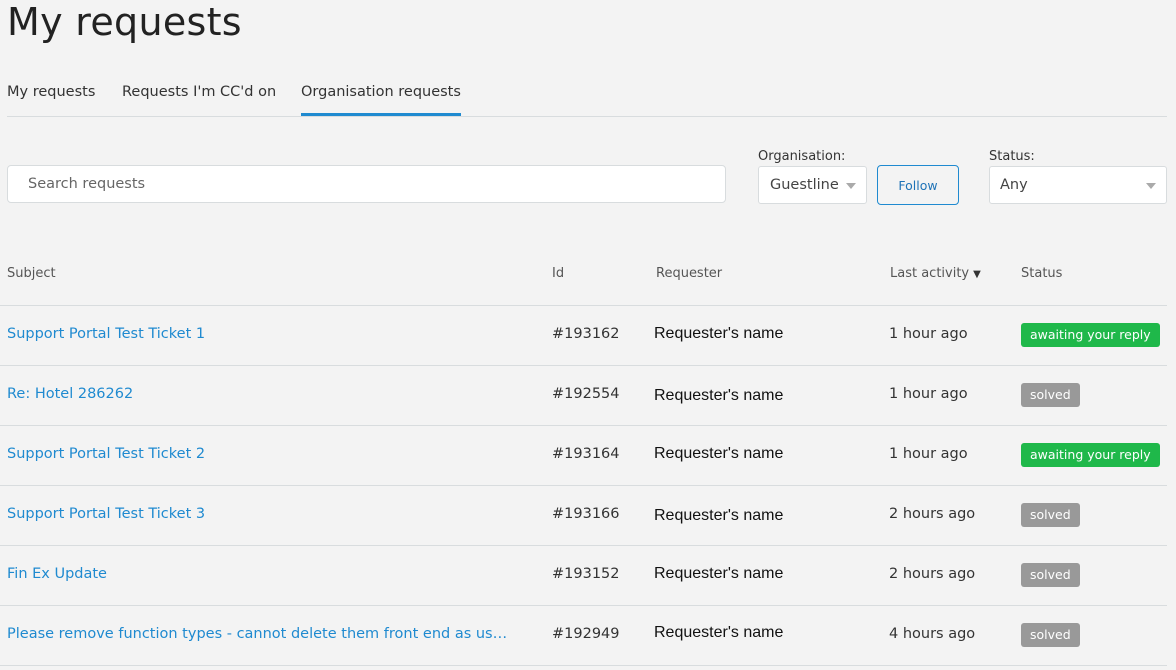 The height and width of the screenshot is (670, 1176). What do you see at coordinates (918, 185) in the screenshot?
I see `follow-button: Follow` at bounding box center [918, 185].